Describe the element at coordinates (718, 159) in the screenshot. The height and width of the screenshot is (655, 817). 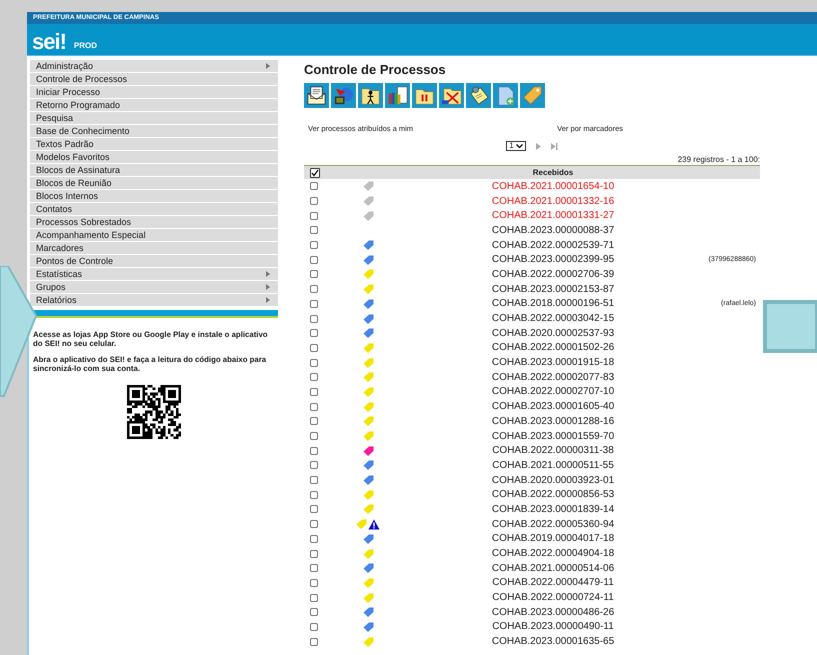
I see `record-count: 239 registros - 1 a 100:` at that location.